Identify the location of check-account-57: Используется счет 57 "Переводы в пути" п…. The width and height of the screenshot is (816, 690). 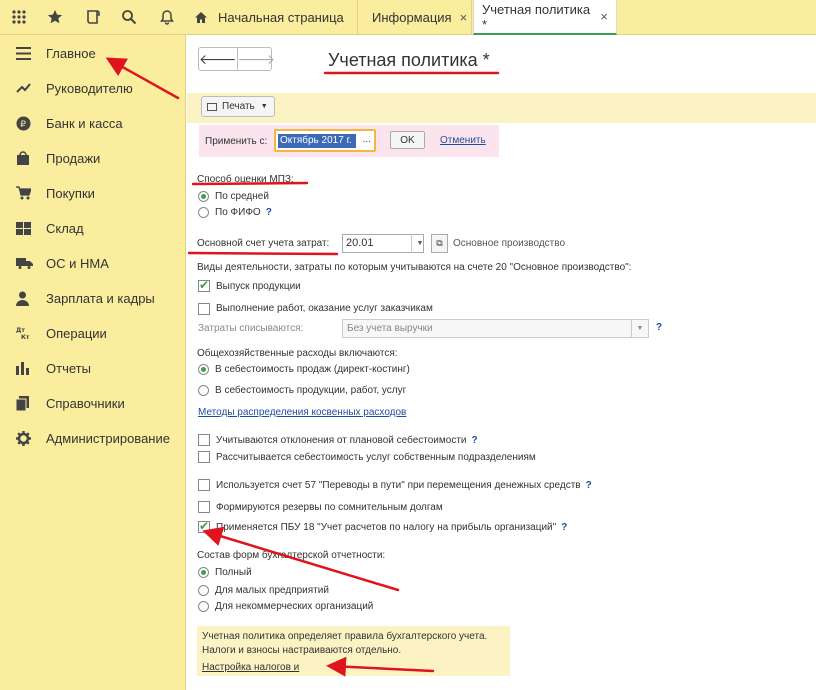
(404, 485).